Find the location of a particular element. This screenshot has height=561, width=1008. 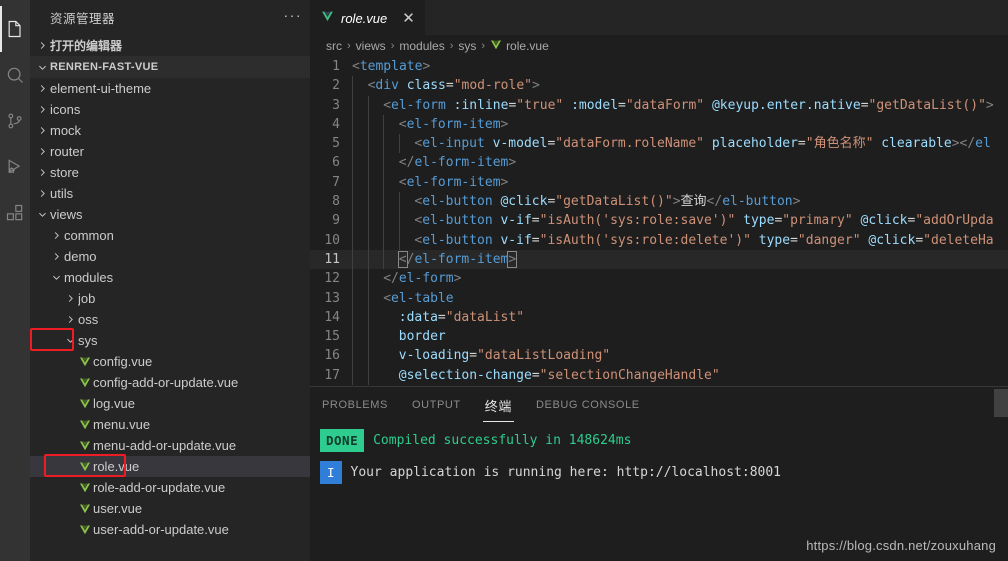

panel-tab-debug-console: DEBUG CONSOLE is located at coordinates (588, 404).